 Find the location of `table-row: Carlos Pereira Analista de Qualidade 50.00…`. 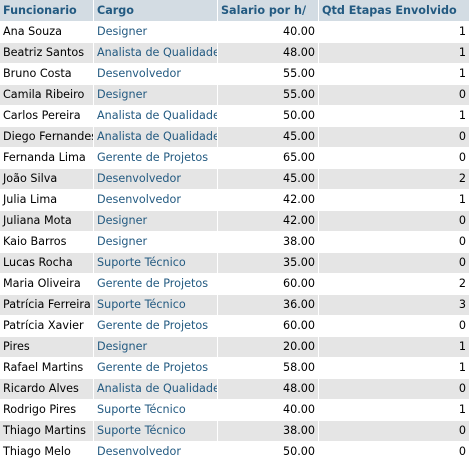

table-row: Carlos Pereira Analista de Qualidade 50.00… is located at coordinates (235, 116).